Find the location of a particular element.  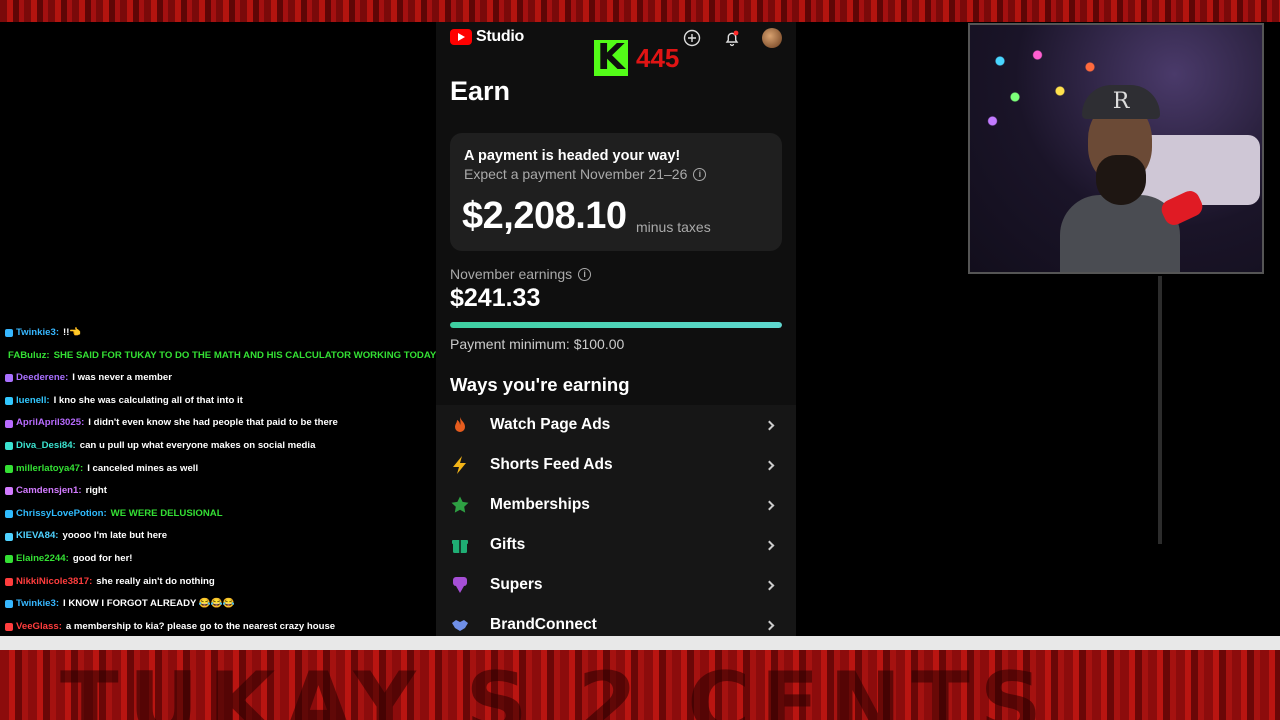

way-item-supers: Supers is located at coordinates (616, 585).